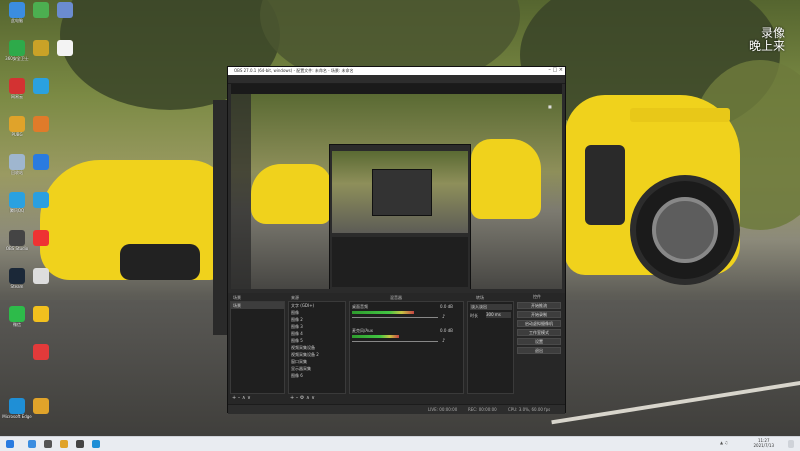  Describe the element at coordinates (400, 262) in the screenshot. I see `nested-docks` at that location.